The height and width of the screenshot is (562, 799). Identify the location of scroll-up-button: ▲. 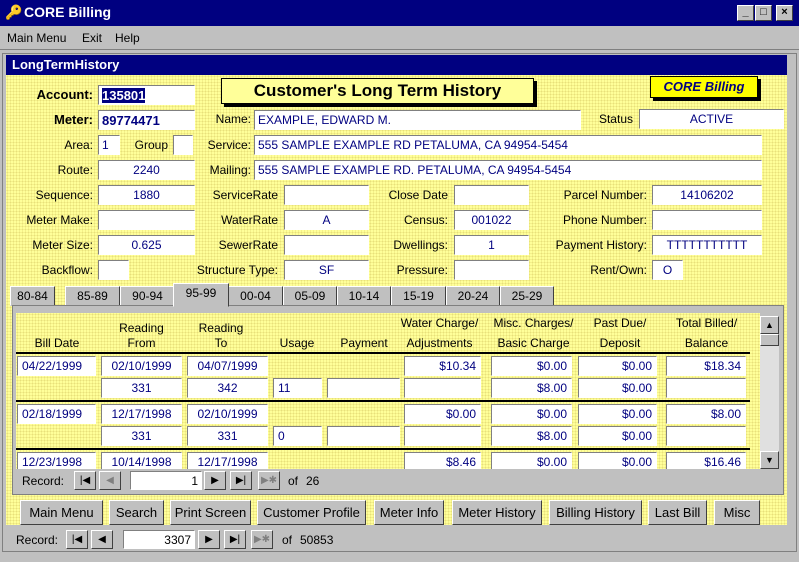
(769, 325).